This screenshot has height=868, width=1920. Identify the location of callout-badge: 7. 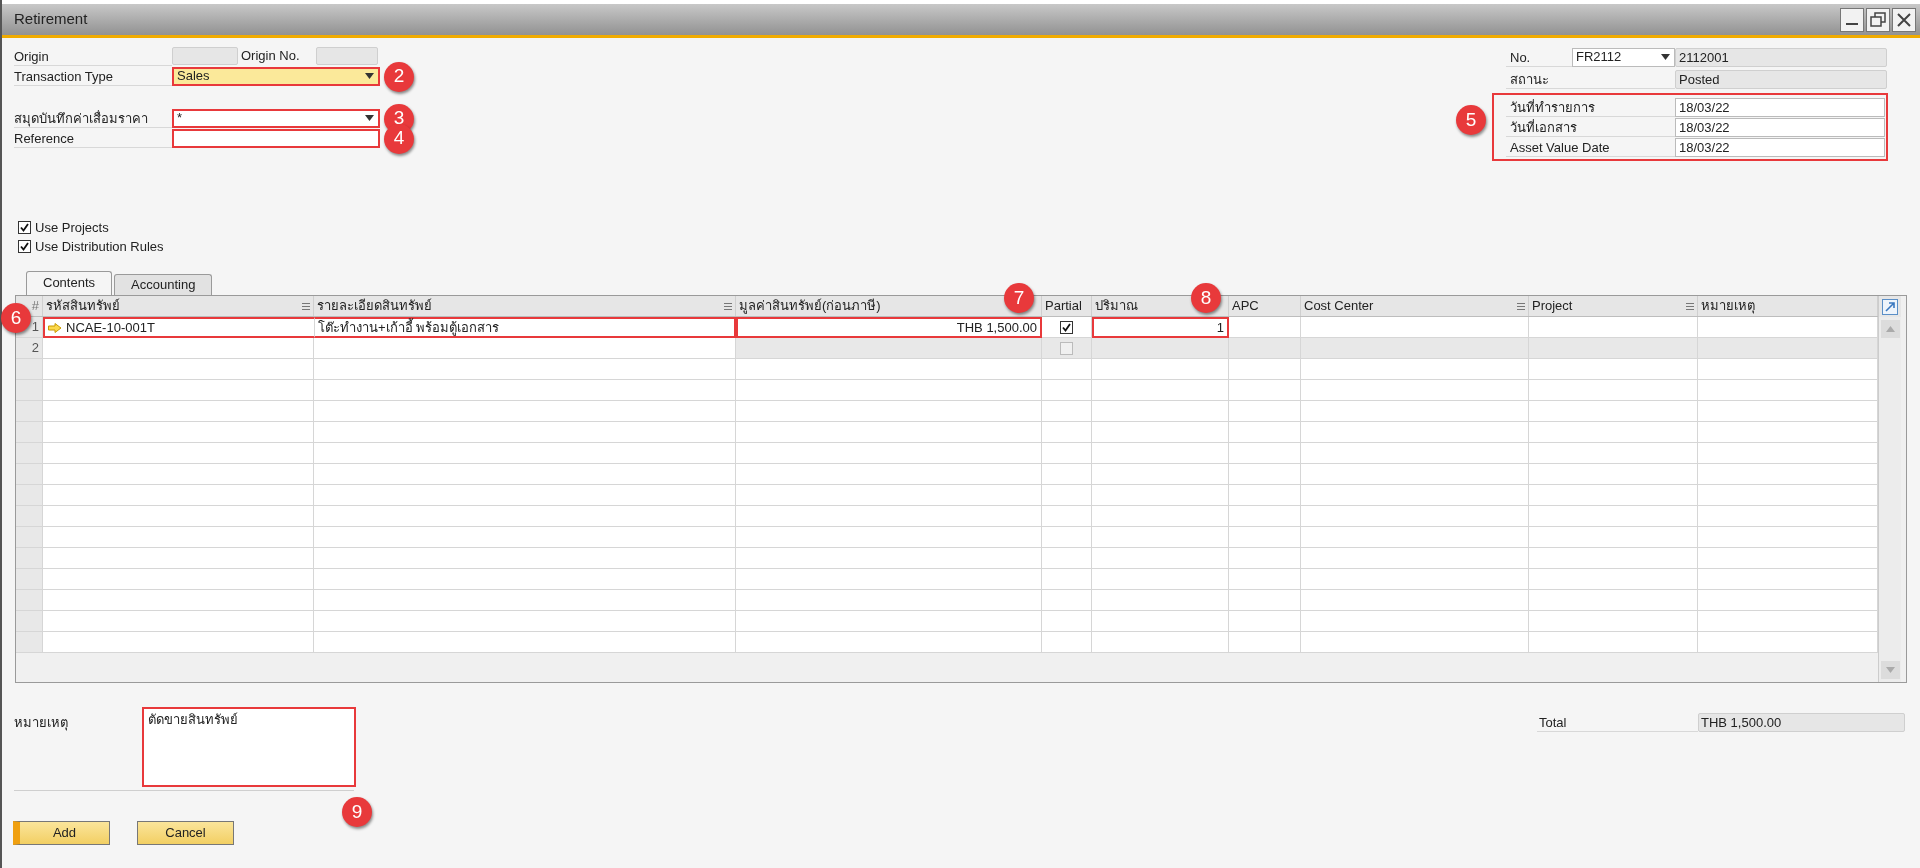
(1019, 298).